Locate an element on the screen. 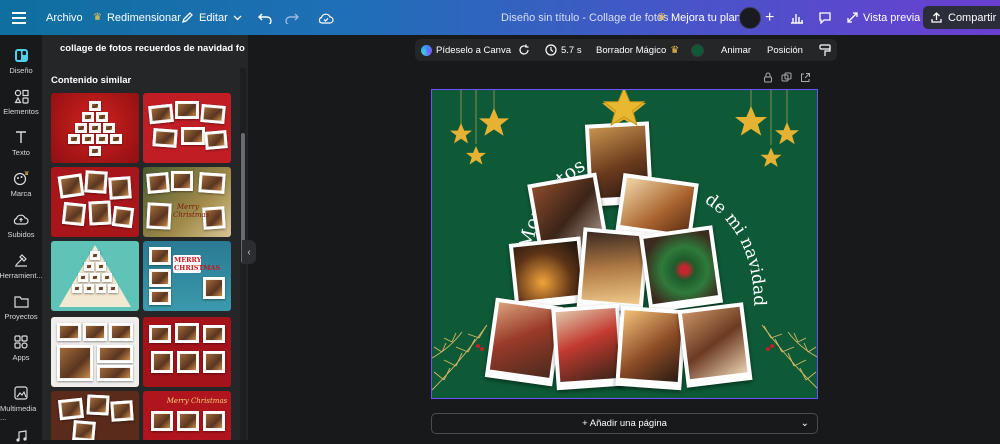  editar-menu: Editar is located at coordinates (211, 17).